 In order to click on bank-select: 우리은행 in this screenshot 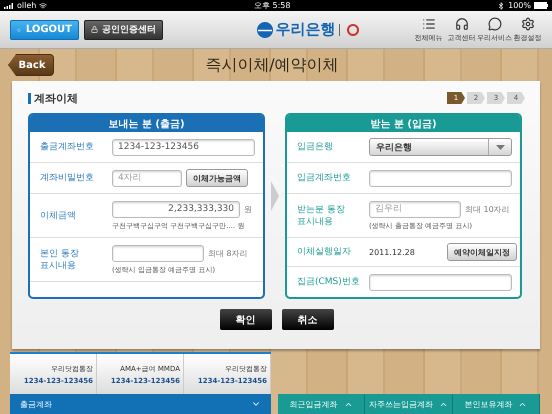, I will do `click(440, 147)`.